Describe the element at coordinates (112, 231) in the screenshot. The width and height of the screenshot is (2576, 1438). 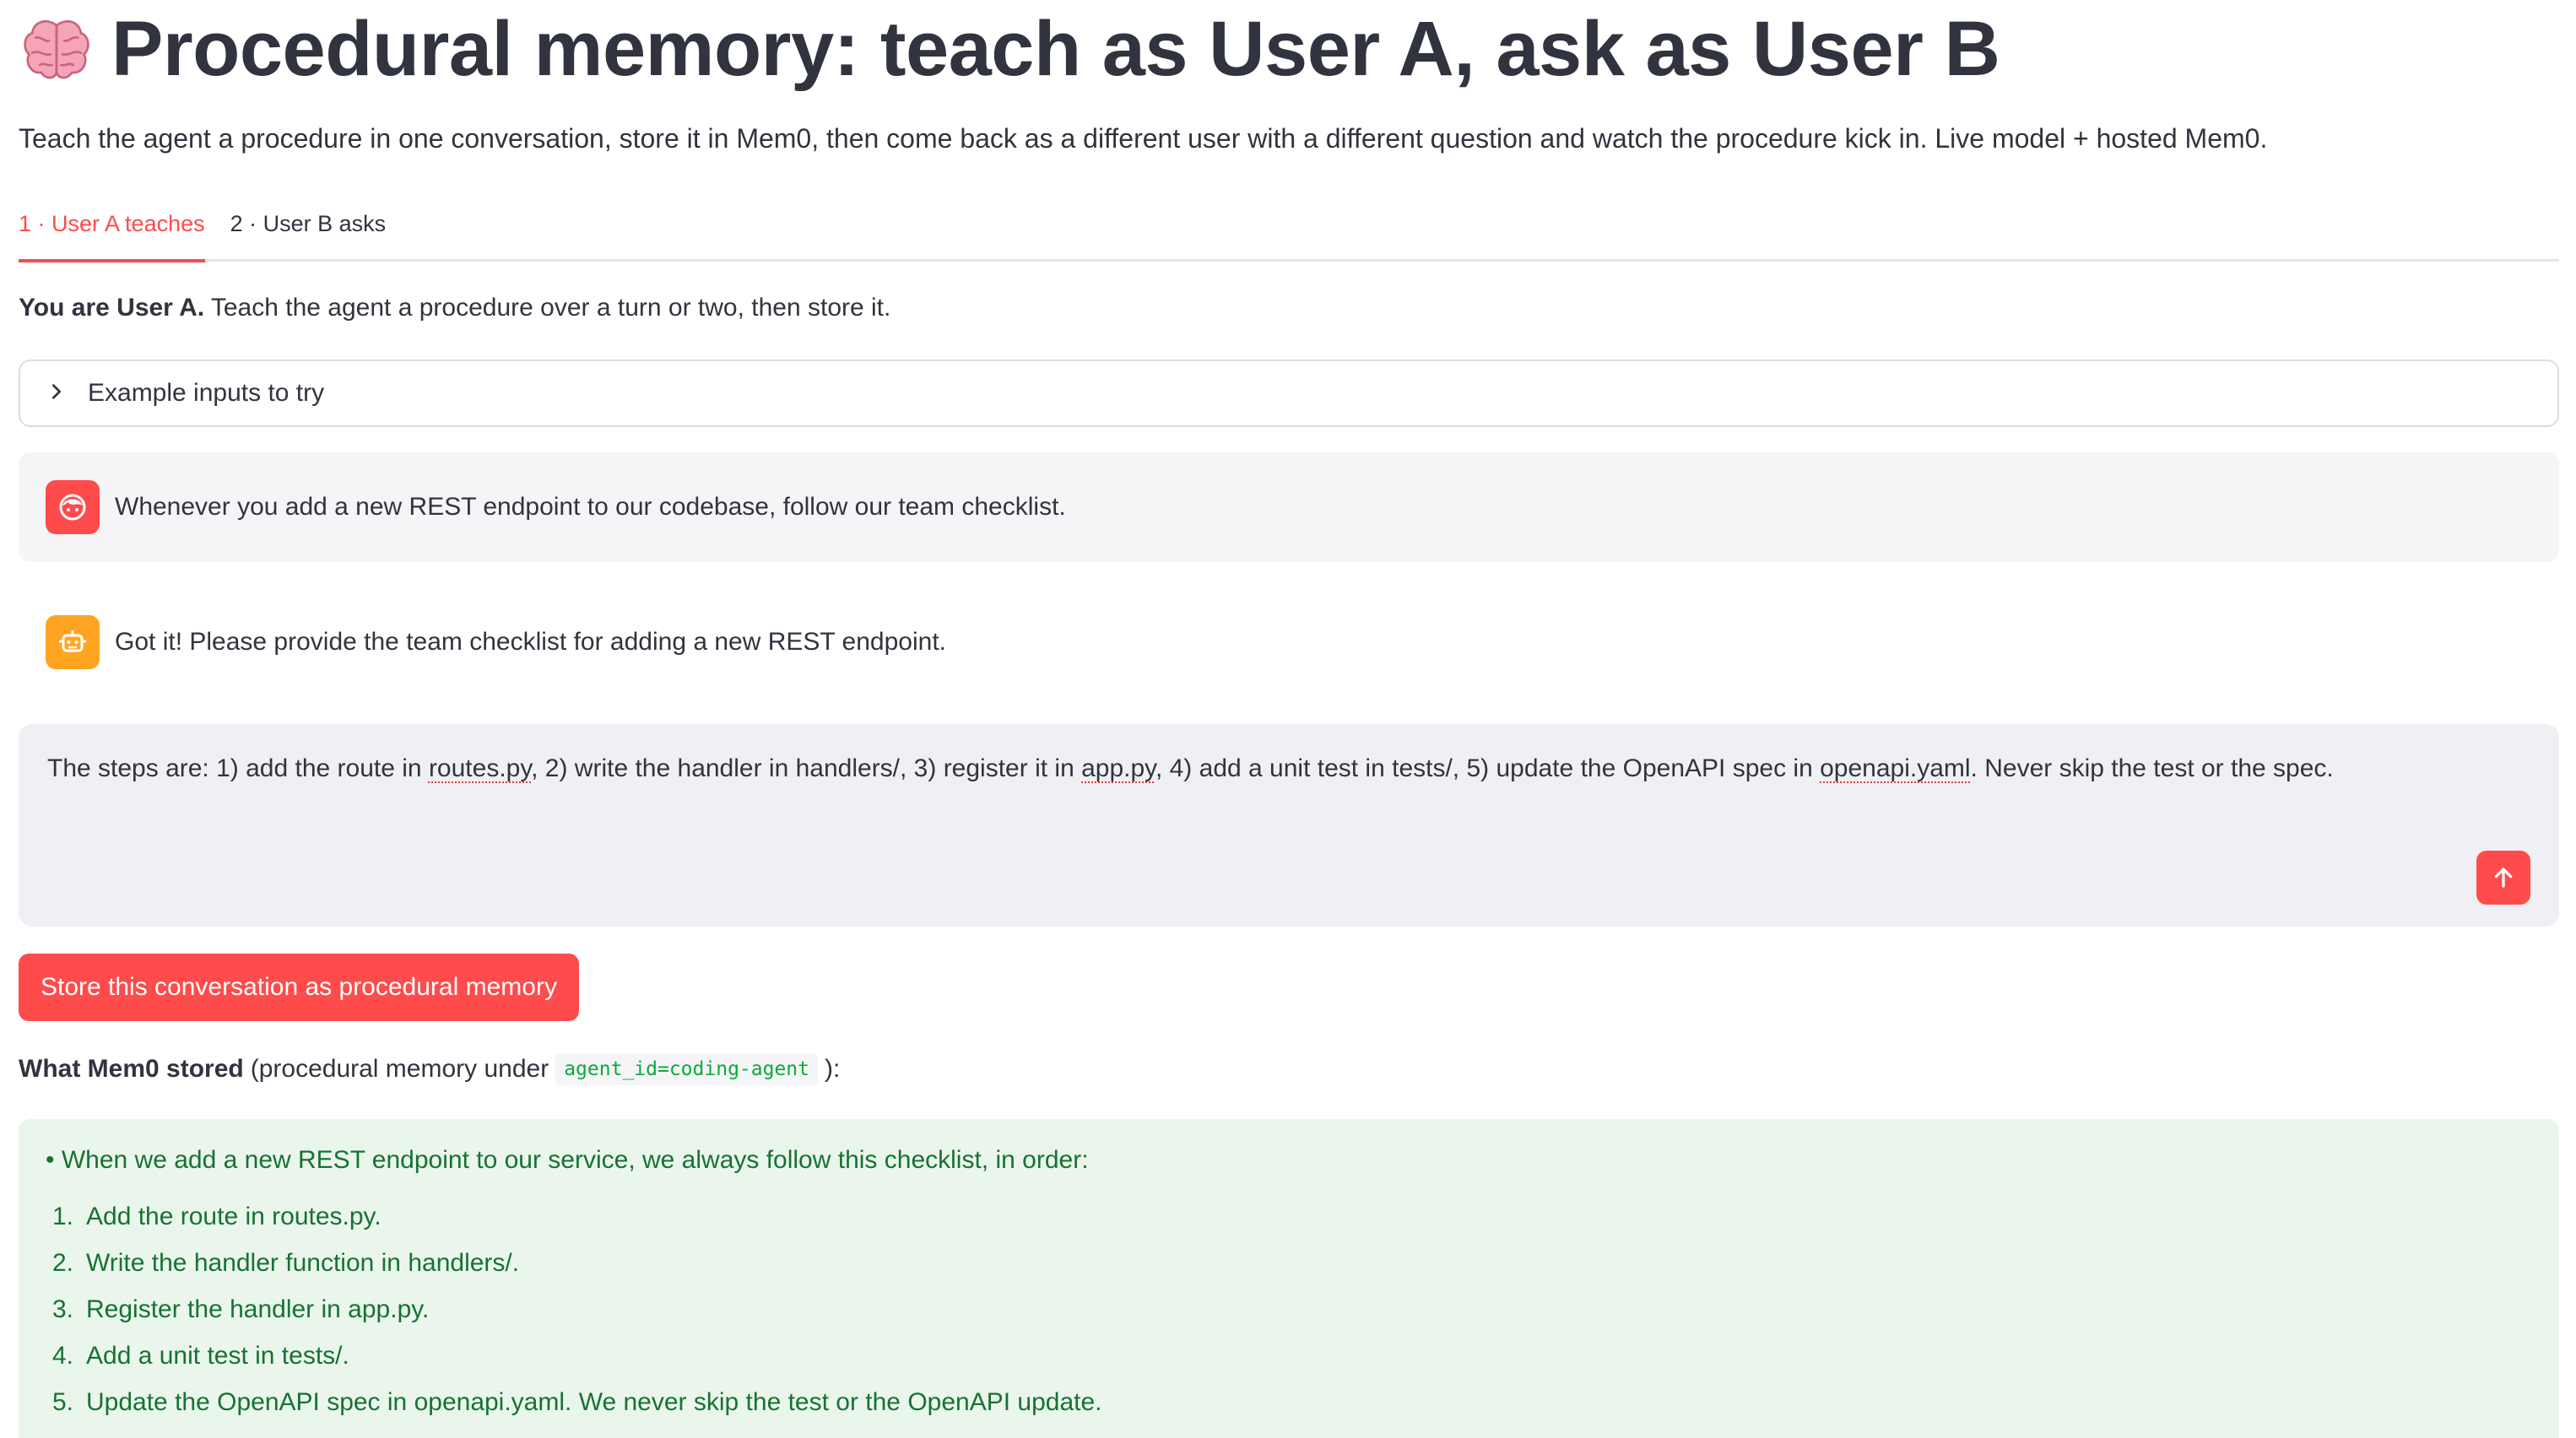
I see `tab-user-a-teaches: 1 · User A teaches` at that location.